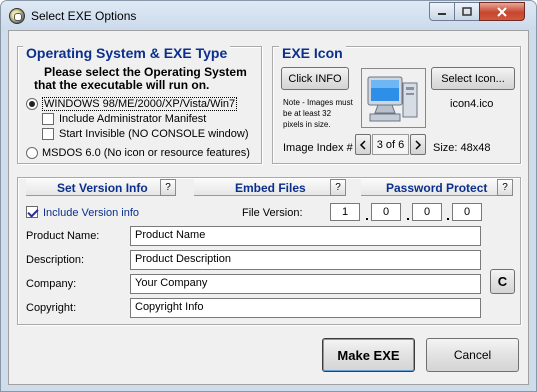 The image size is (537, 392). I want to click on computer-icon, so click(392, 99).